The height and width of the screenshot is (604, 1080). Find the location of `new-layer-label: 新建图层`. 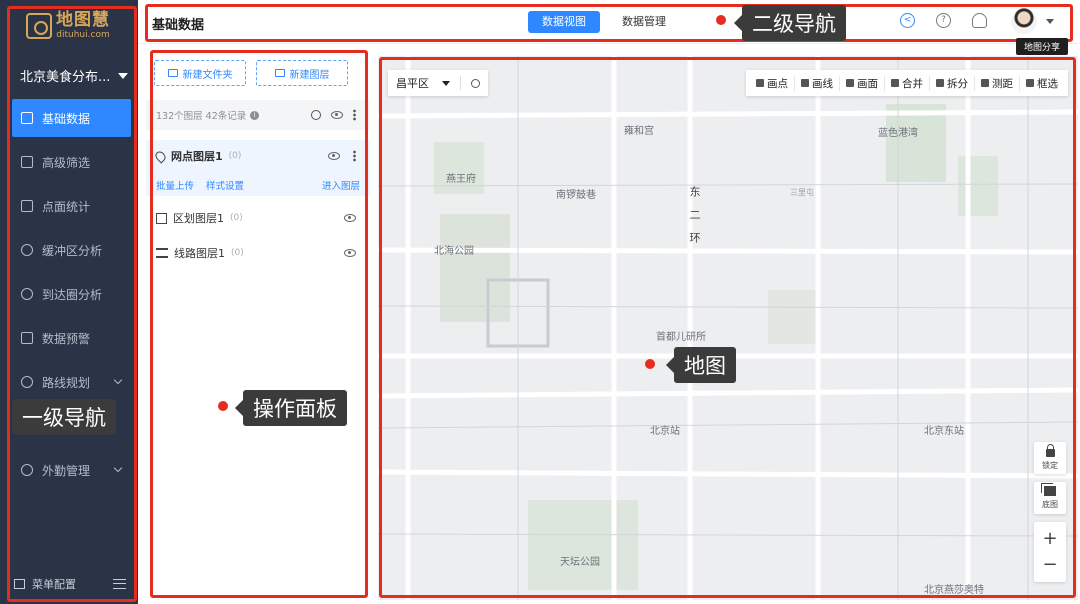

new-layer-label: 新建图层 is located at coordinates (309, 75).